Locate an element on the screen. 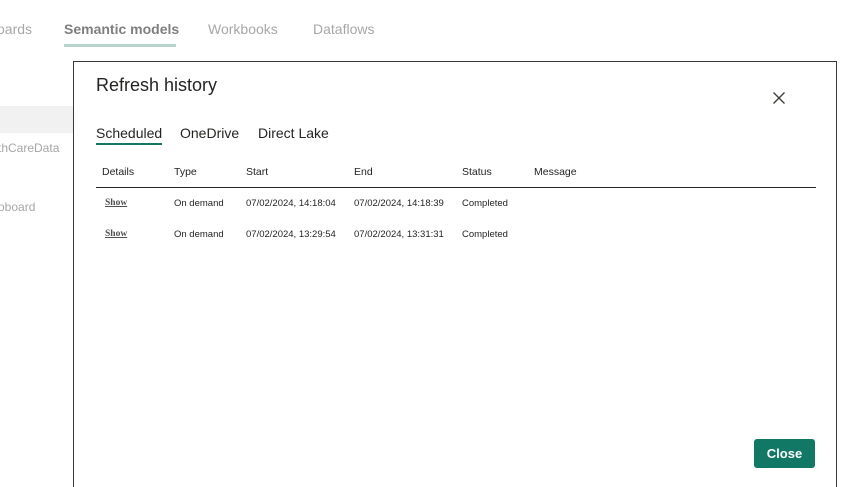 This screenshot has height=487, width=852. column-header-type: Type is located at coordinates (185, 172).